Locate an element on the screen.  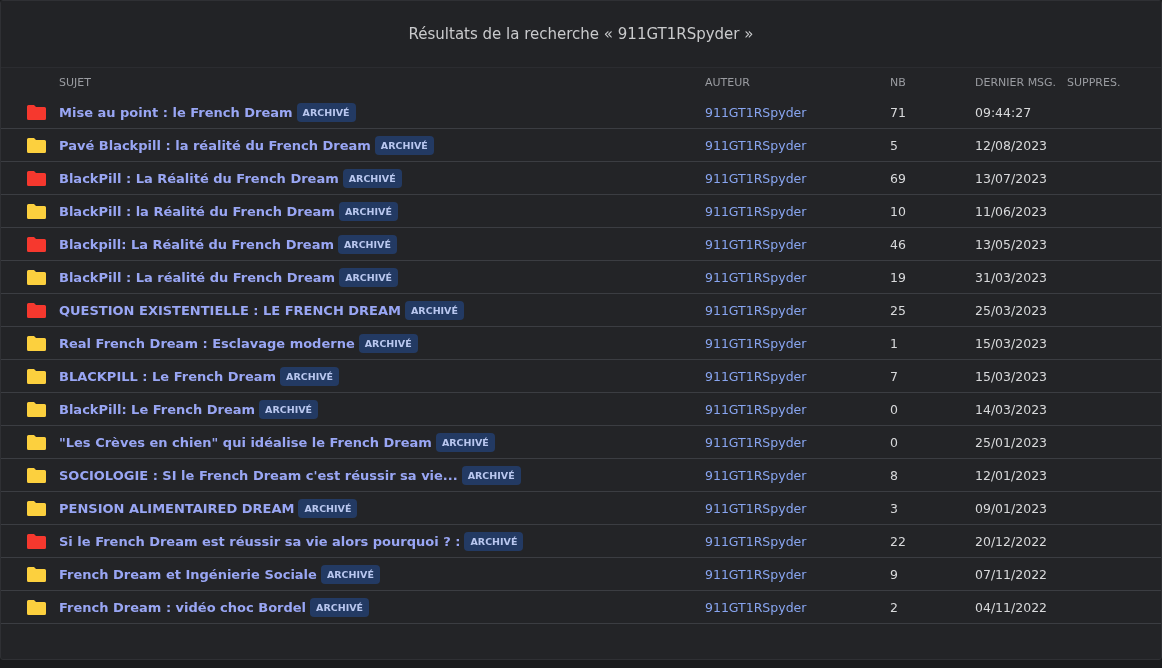
topic-link: French Dream et Ingénierie Sociale is located at coordinates (188, 574).